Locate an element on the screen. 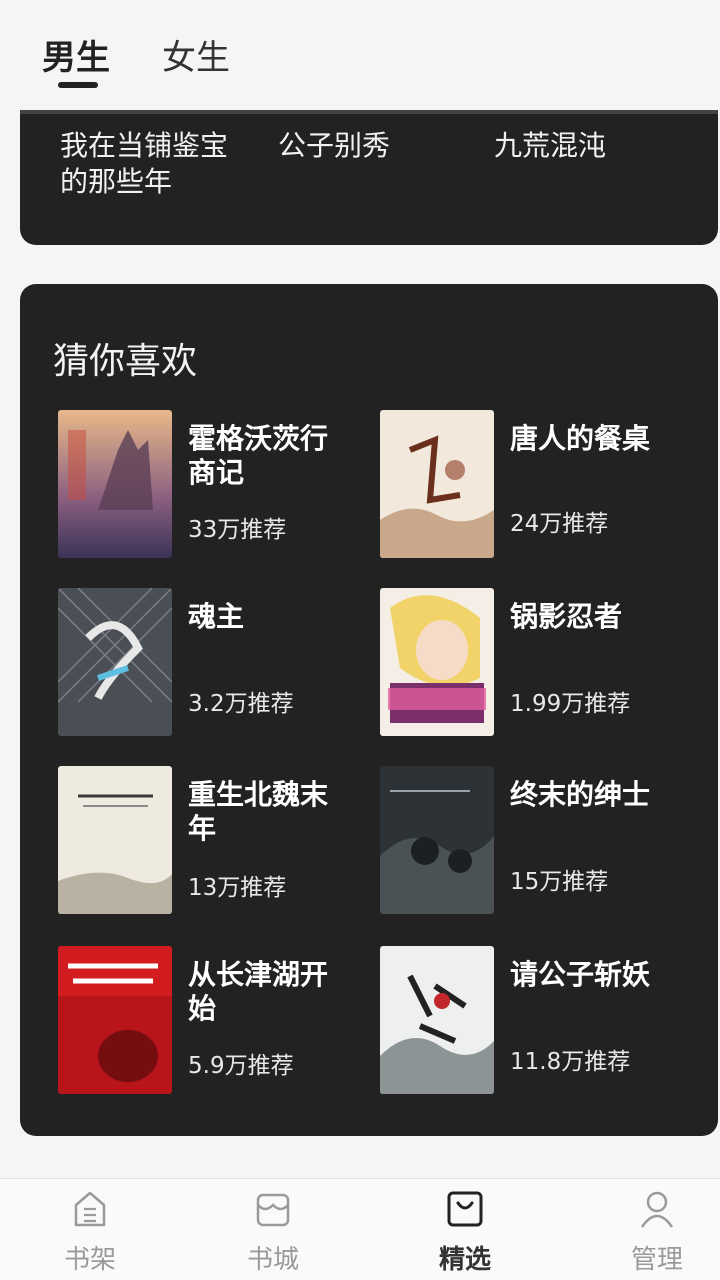  nav-label: 书城 is located at coordinates (272, 1260).